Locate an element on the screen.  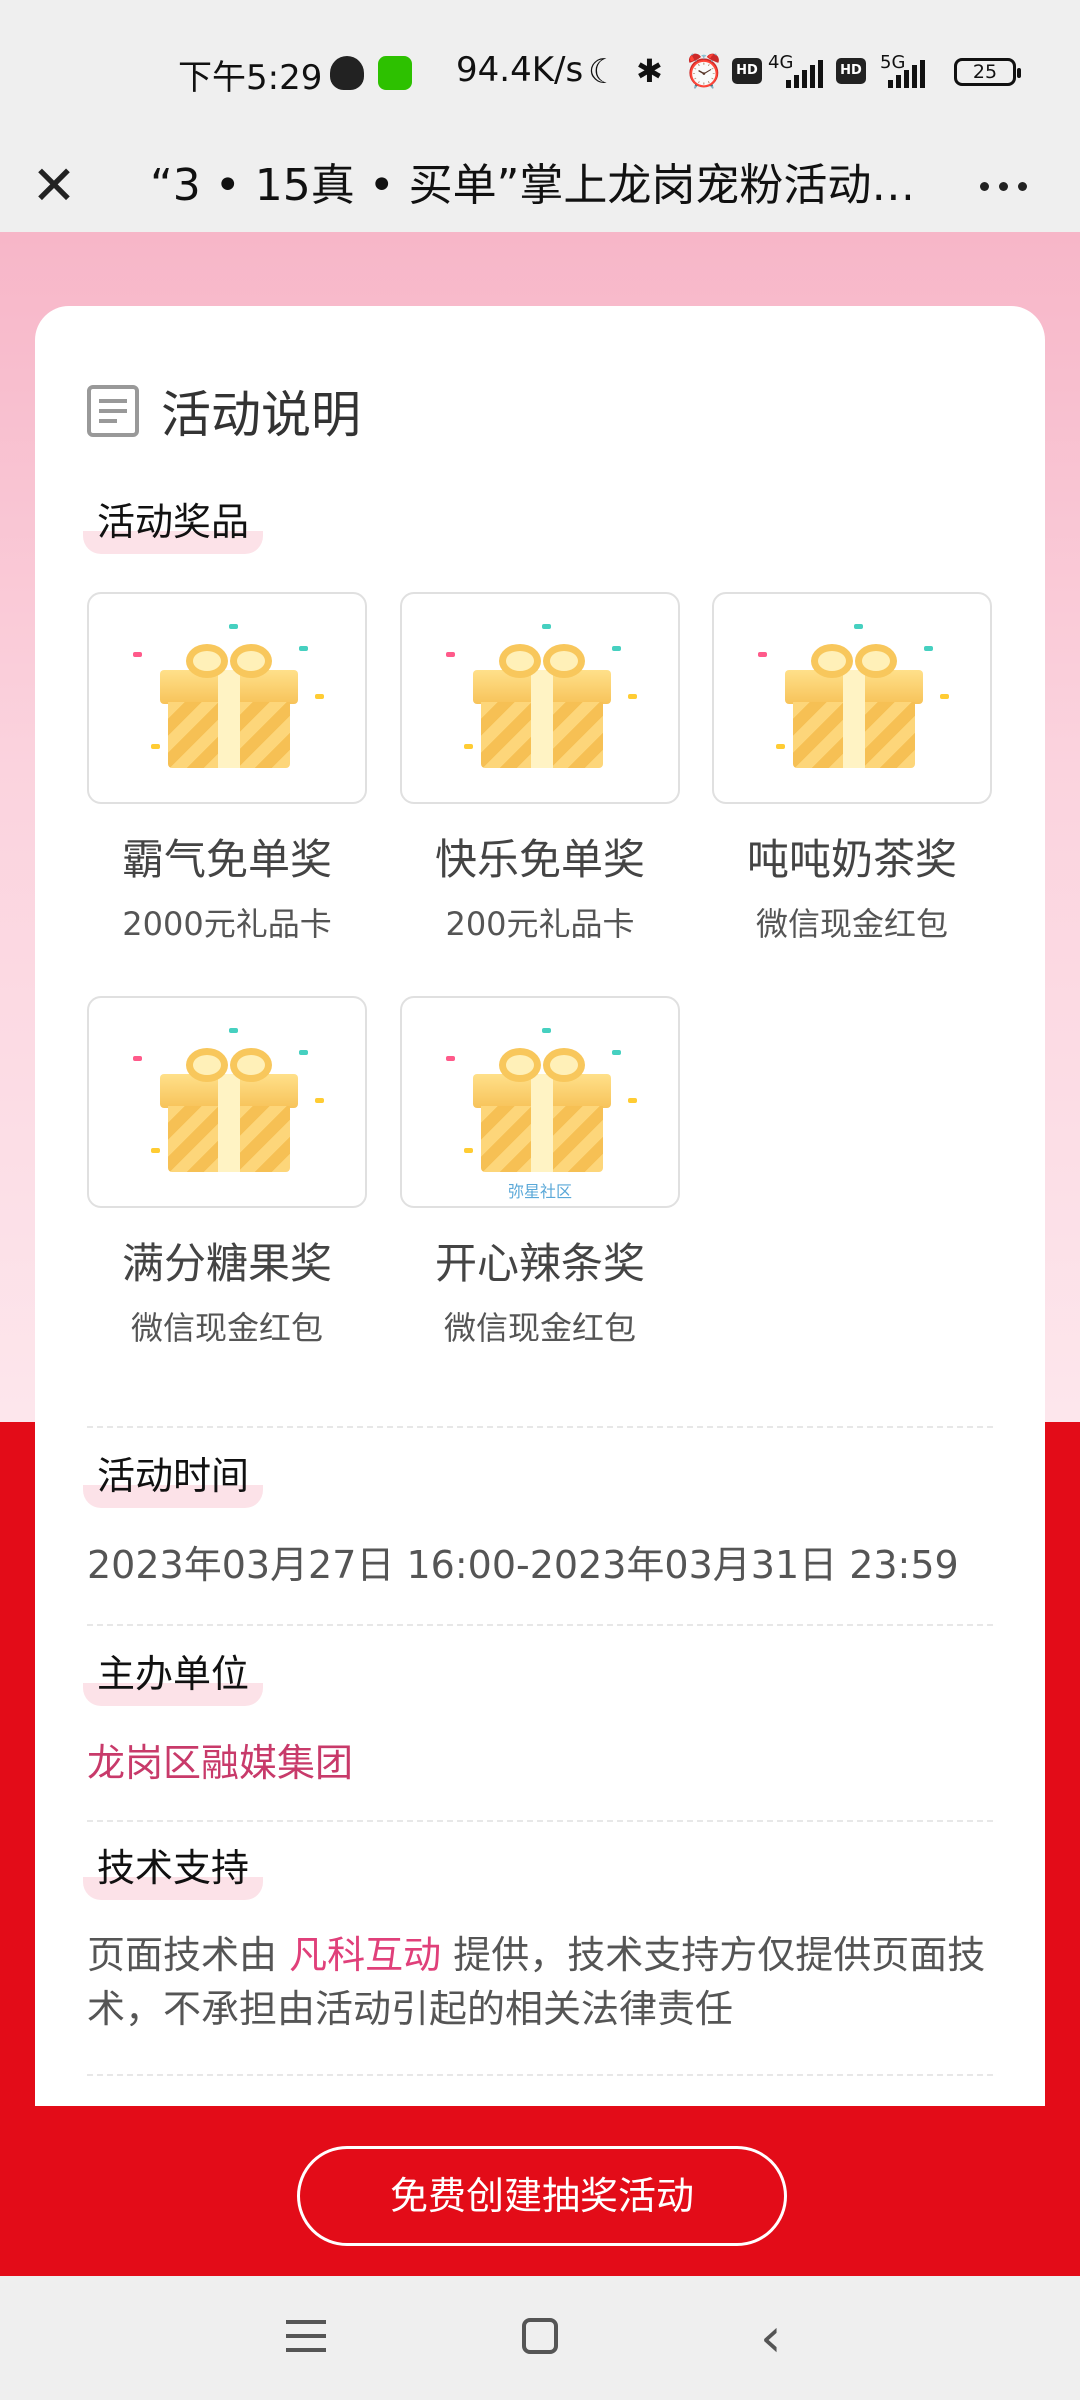
menu-icon is located at coordinates (306, 2336).